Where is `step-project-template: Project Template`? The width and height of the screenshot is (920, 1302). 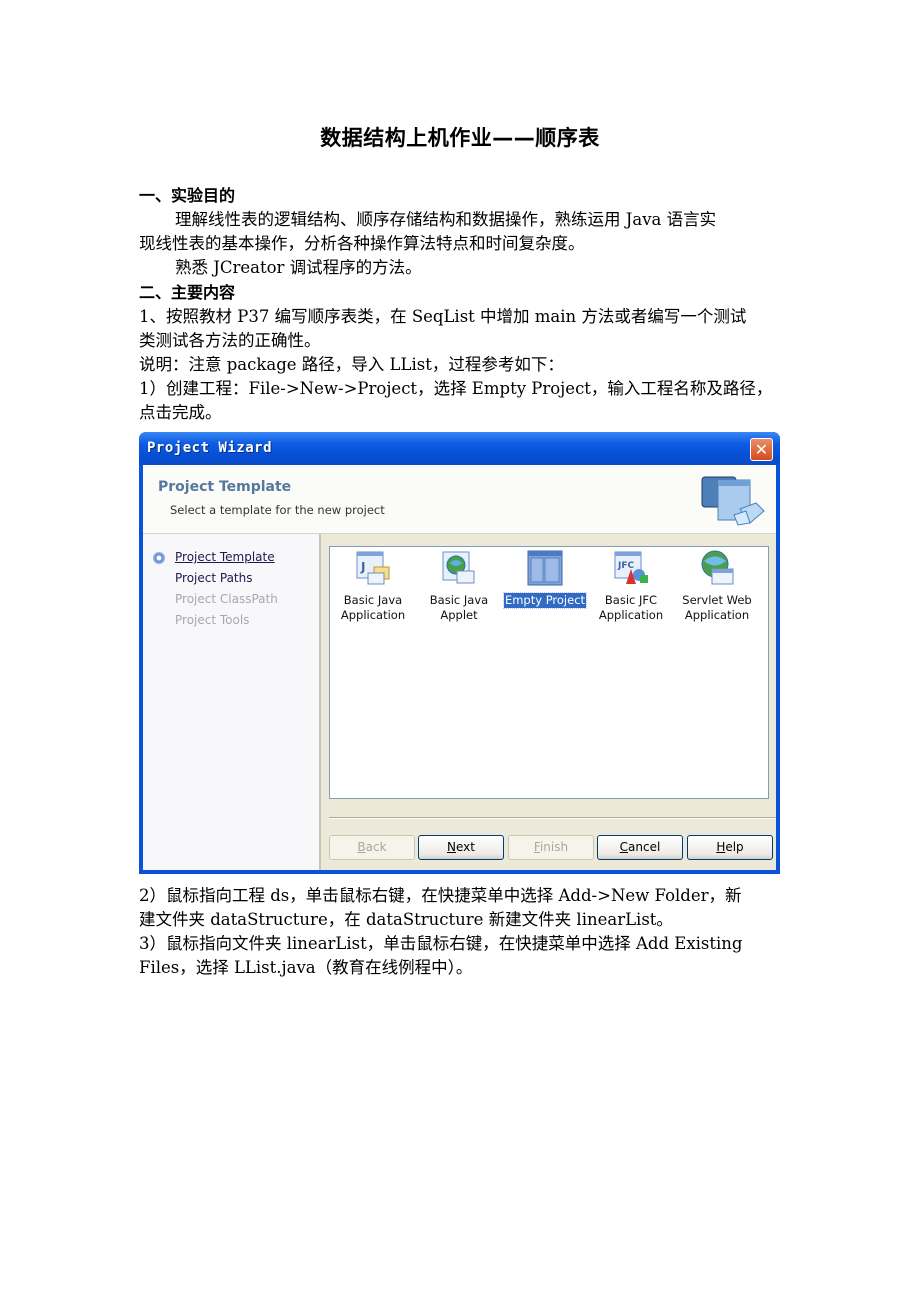
step-project-template: Project Template is located at coordinates (225, 557).